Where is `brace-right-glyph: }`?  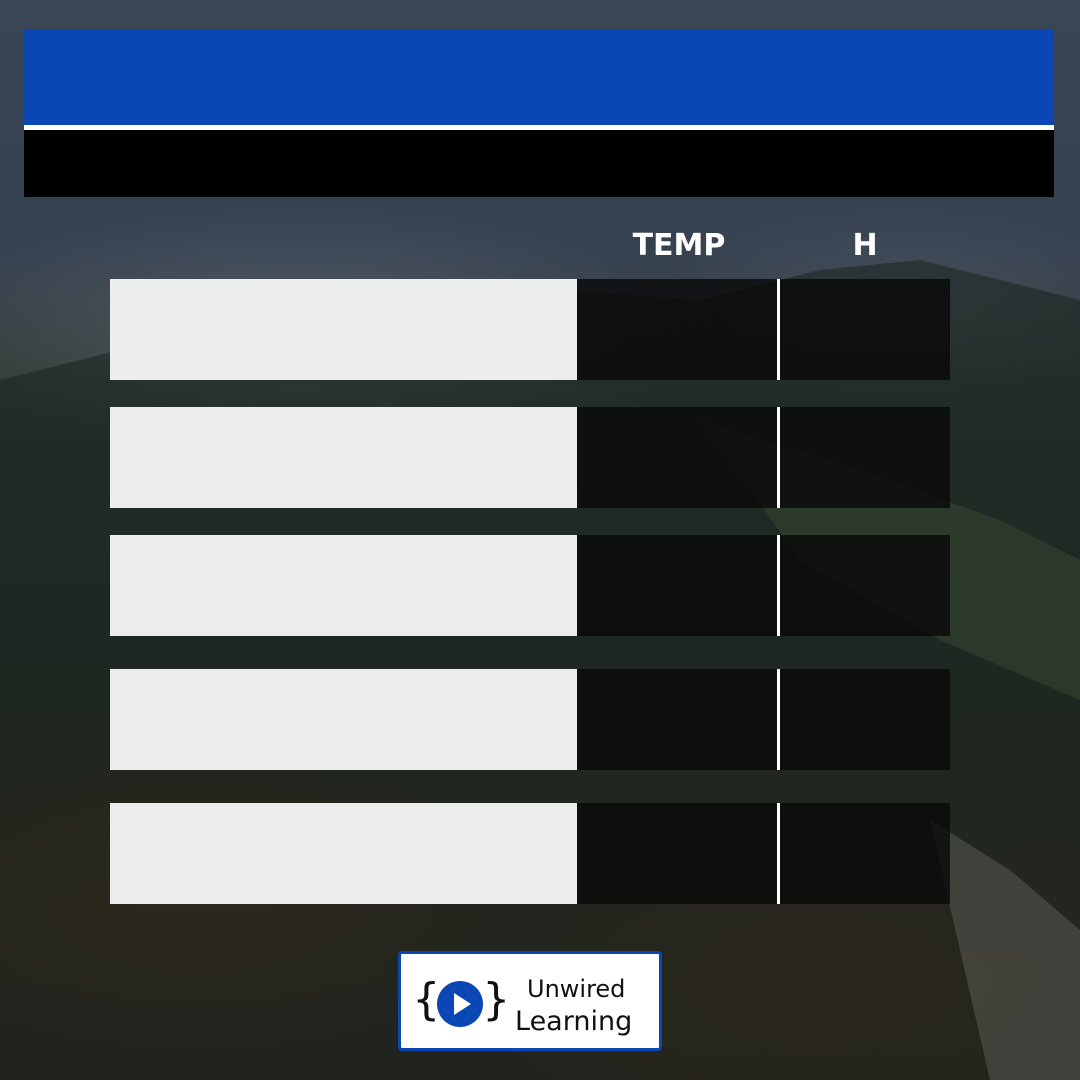 brace-right-glyph: } is located at coordinates (496, 999).